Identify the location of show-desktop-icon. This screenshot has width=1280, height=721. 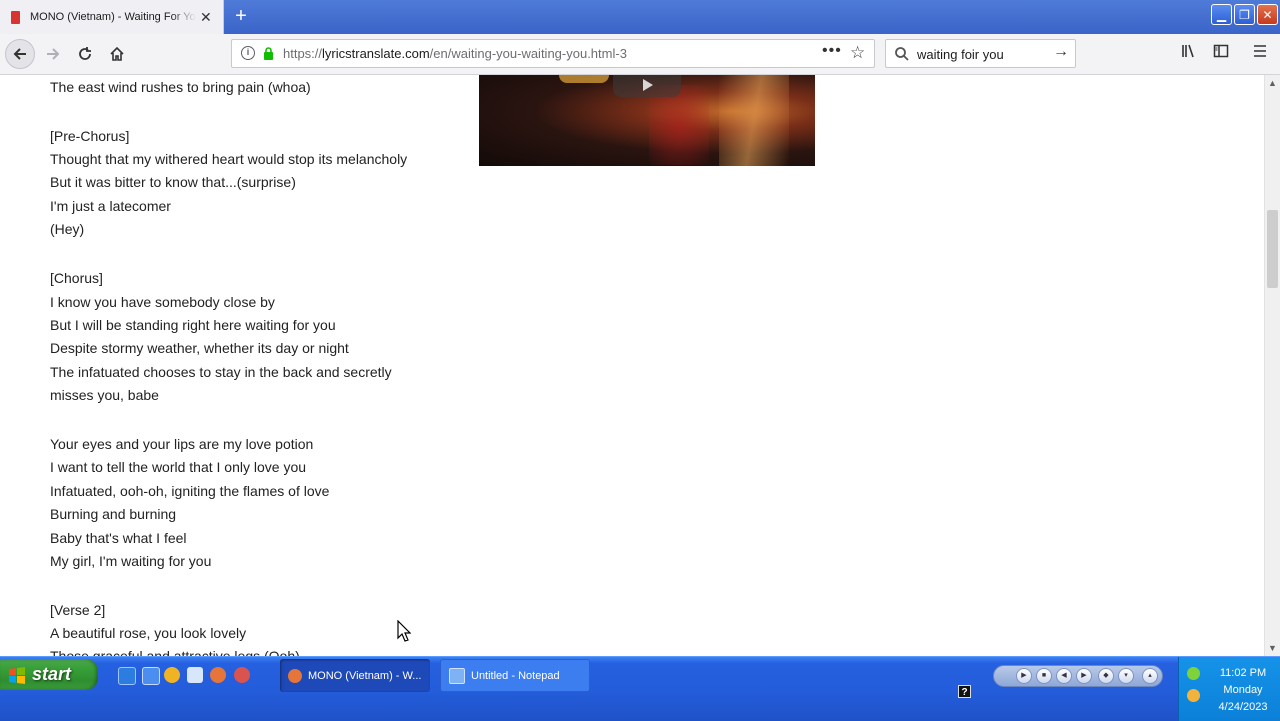
(195, 675).